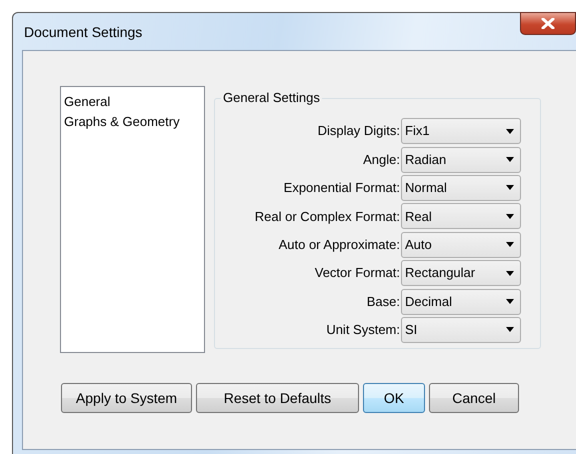 Image resolution: width=576 pixels, height=454 pixels. I want to click on close-button, so click(548, 23).